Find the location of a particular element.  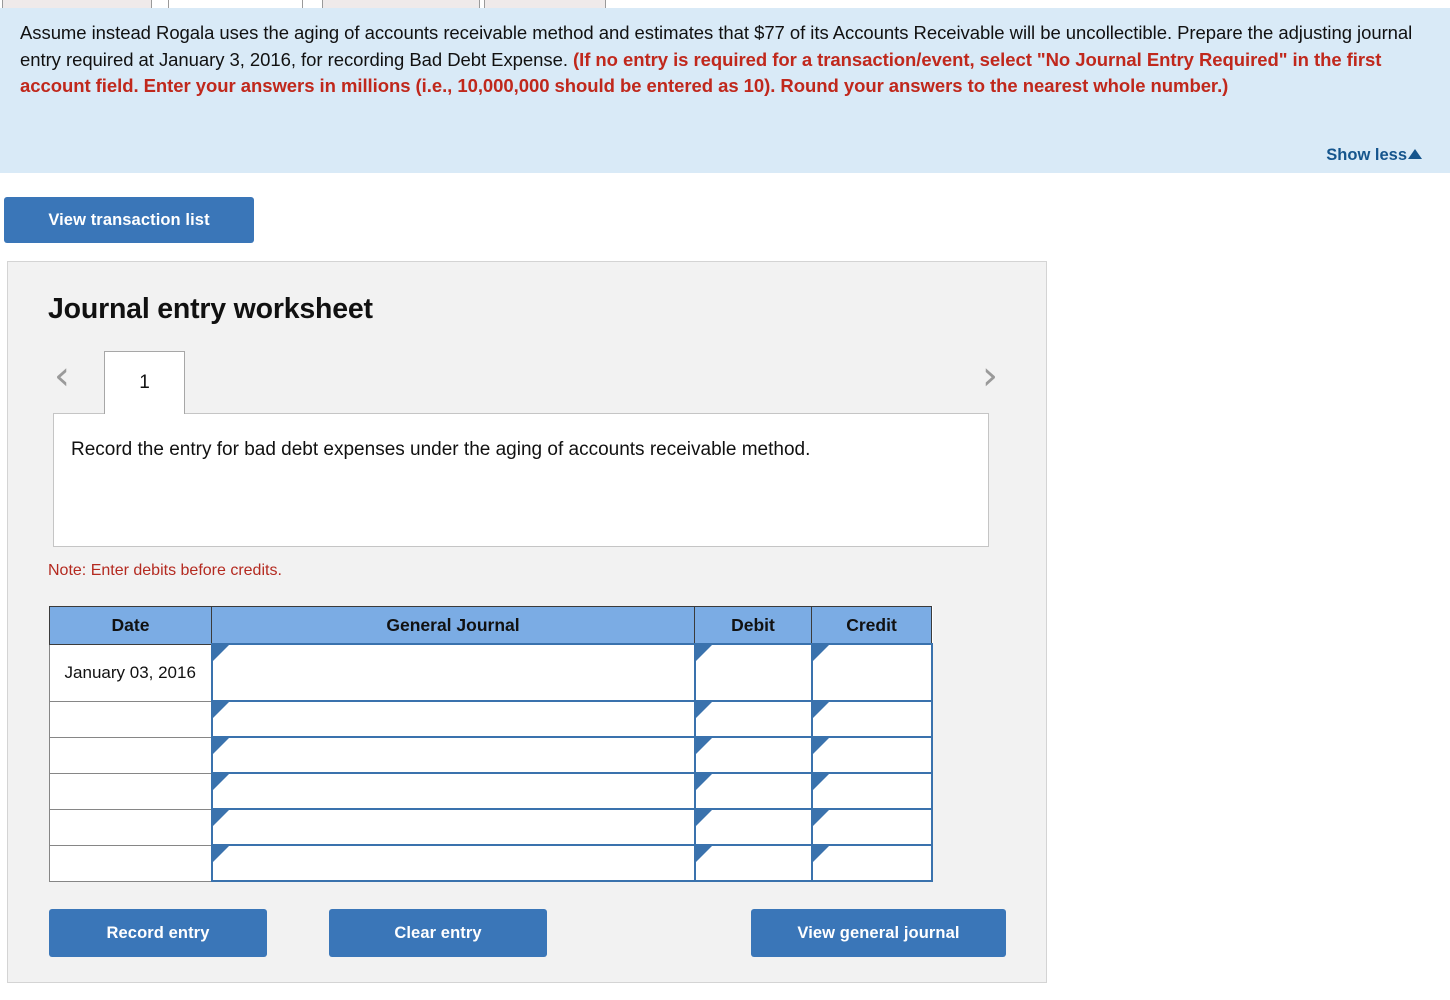

show-less-label: Show less is located at coordinates (1366, 155).